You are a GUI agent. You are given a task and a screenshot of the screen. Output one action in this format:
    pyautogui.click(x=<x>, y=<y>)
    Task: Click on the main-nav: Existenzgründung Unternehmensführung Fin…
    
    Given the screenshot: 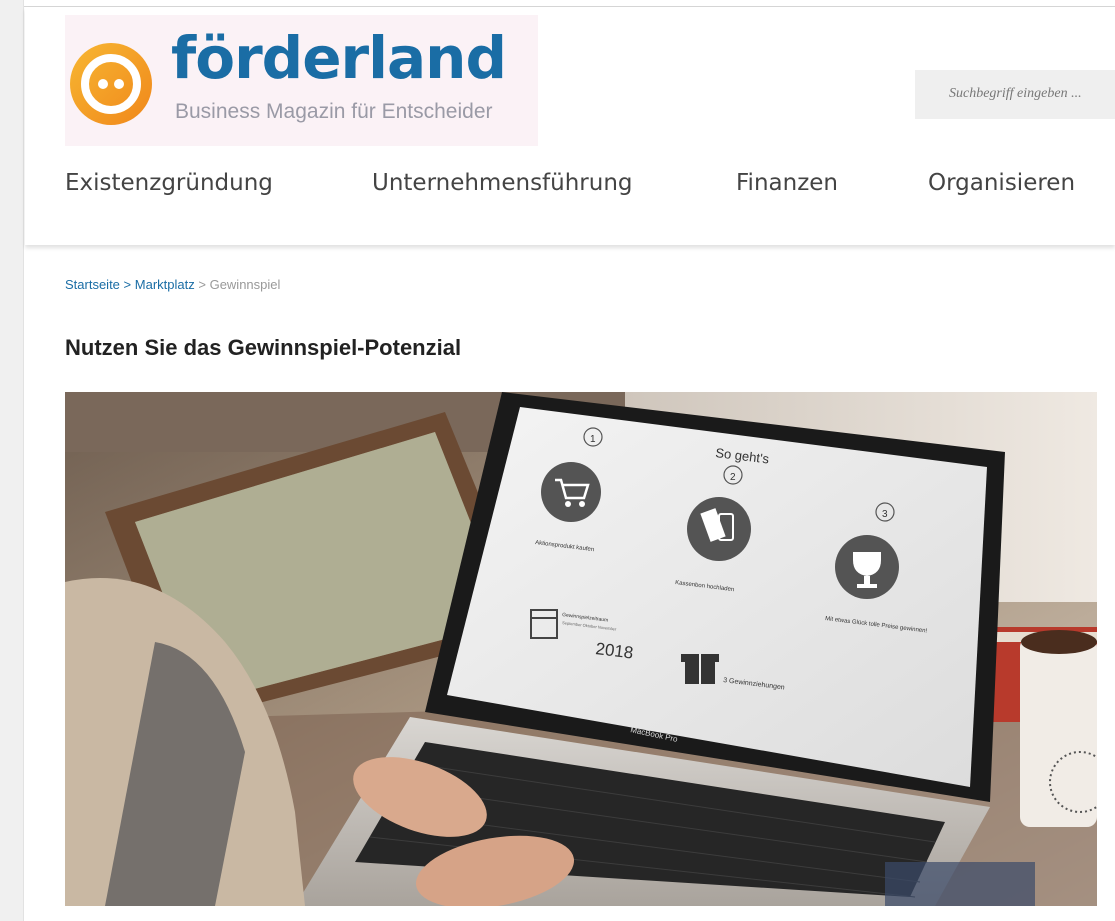 What is the action you would take?
    pyautogui.click(x=570, y=190)
    